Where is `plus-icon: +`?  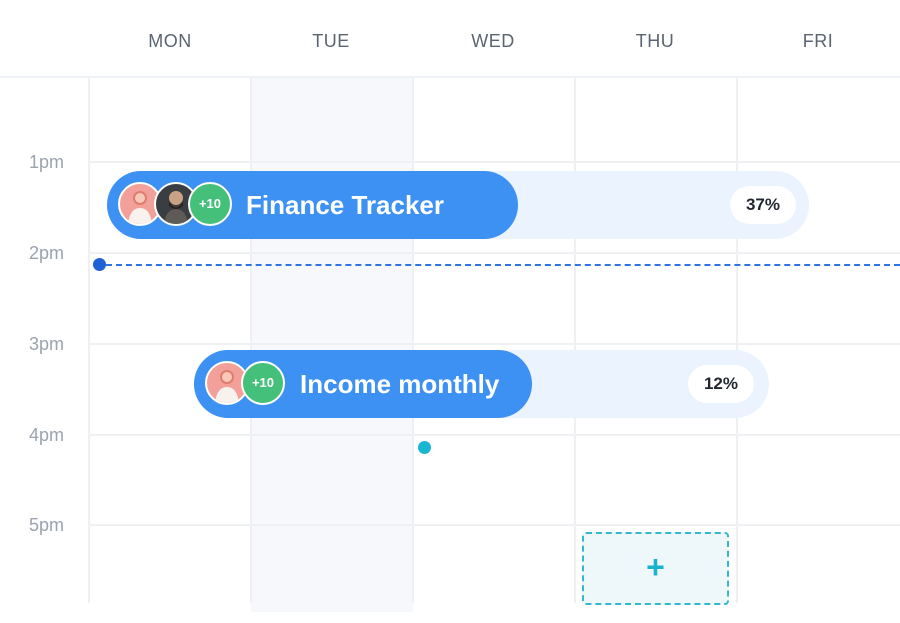
plus-icon: + is located at coordinates (655, 567).